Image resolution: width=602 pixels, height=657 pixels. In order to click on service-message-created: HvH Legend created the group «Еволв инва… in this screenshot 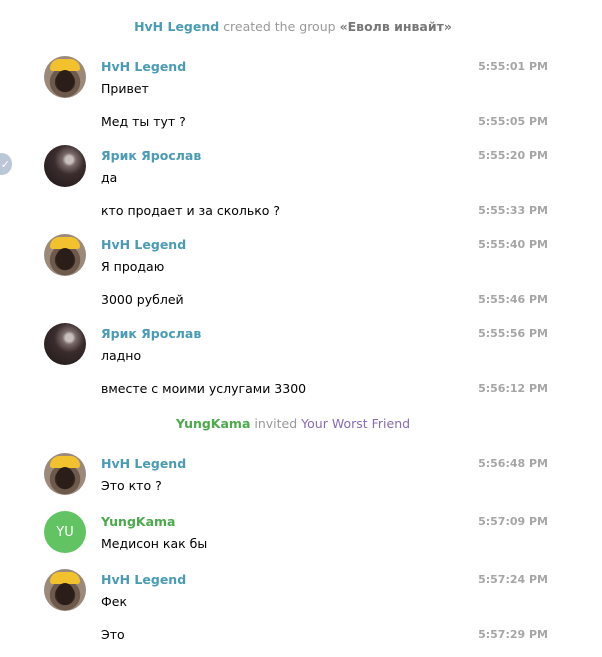, I will do `click(293, 26)`.